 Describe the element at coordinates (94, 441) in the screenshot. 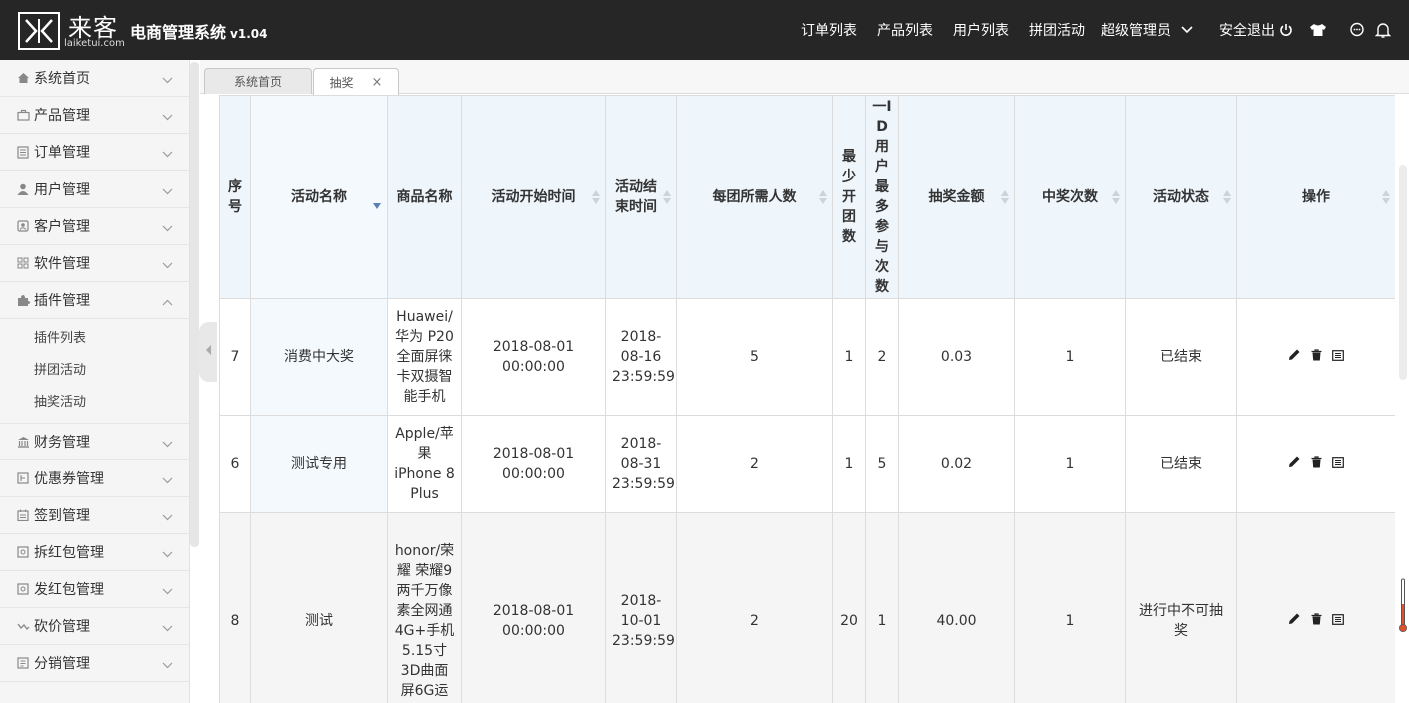

I see `sidebar-item-finance: 财务管理` at that location.